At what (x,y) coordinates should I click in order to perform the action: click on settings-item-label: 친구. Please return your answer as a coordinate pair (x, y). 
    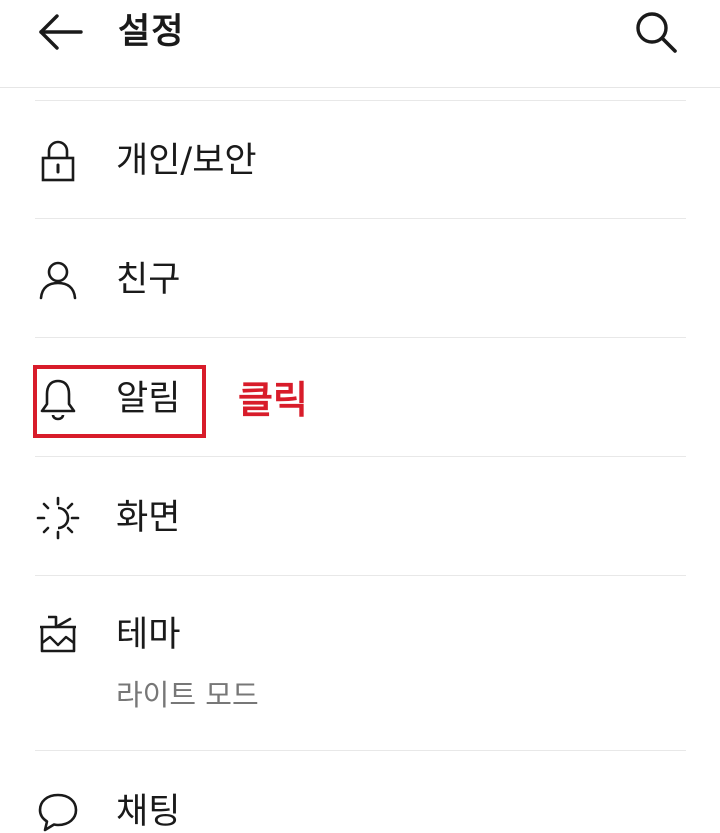
    Looking at the image, I should click on (148, 280).